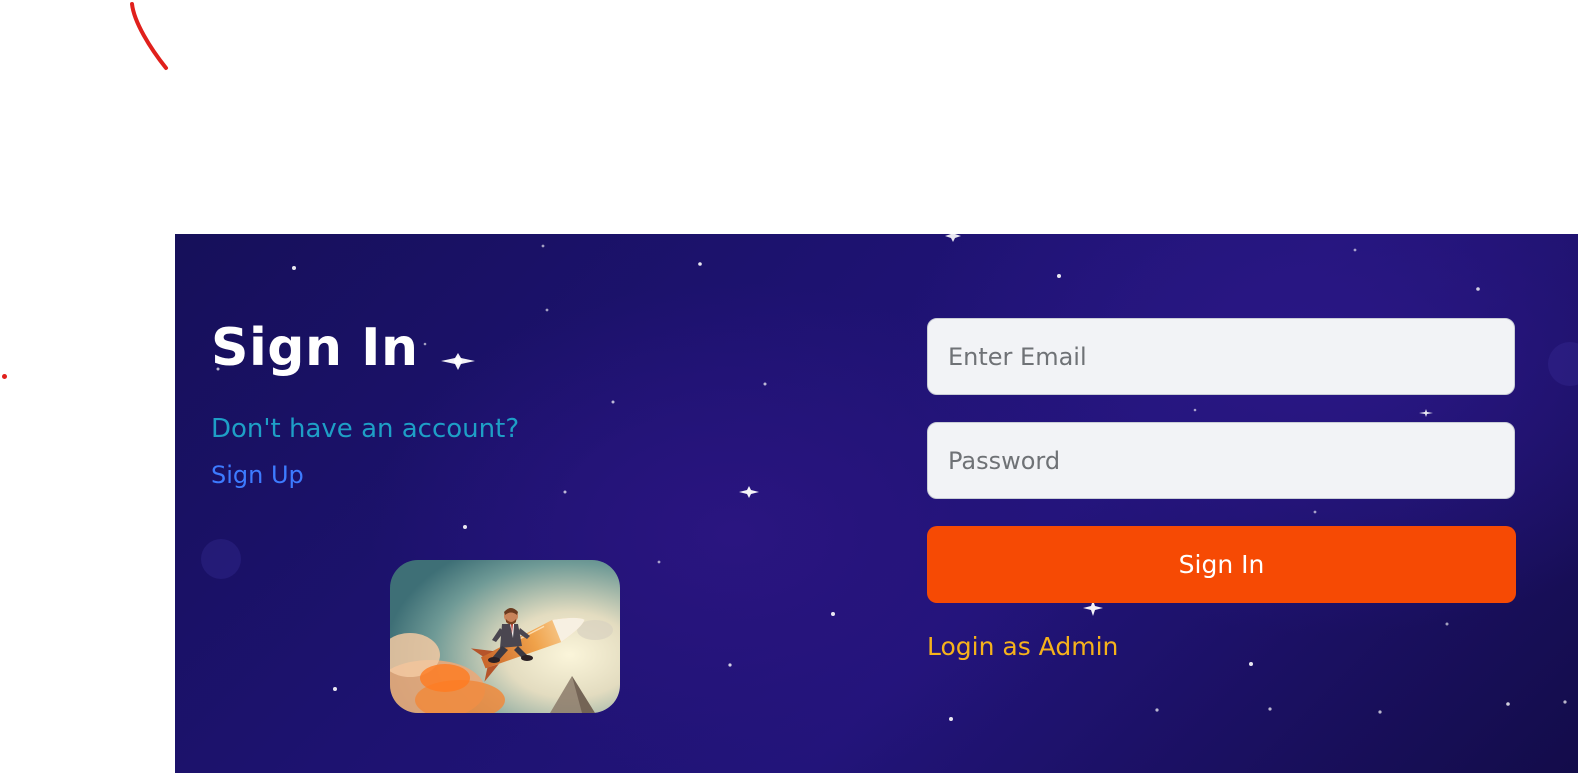 The image size is (1578, 773). Describe the element at coordinates (149, 36) in the screenshot. I see `annotation-stroke` at that location.